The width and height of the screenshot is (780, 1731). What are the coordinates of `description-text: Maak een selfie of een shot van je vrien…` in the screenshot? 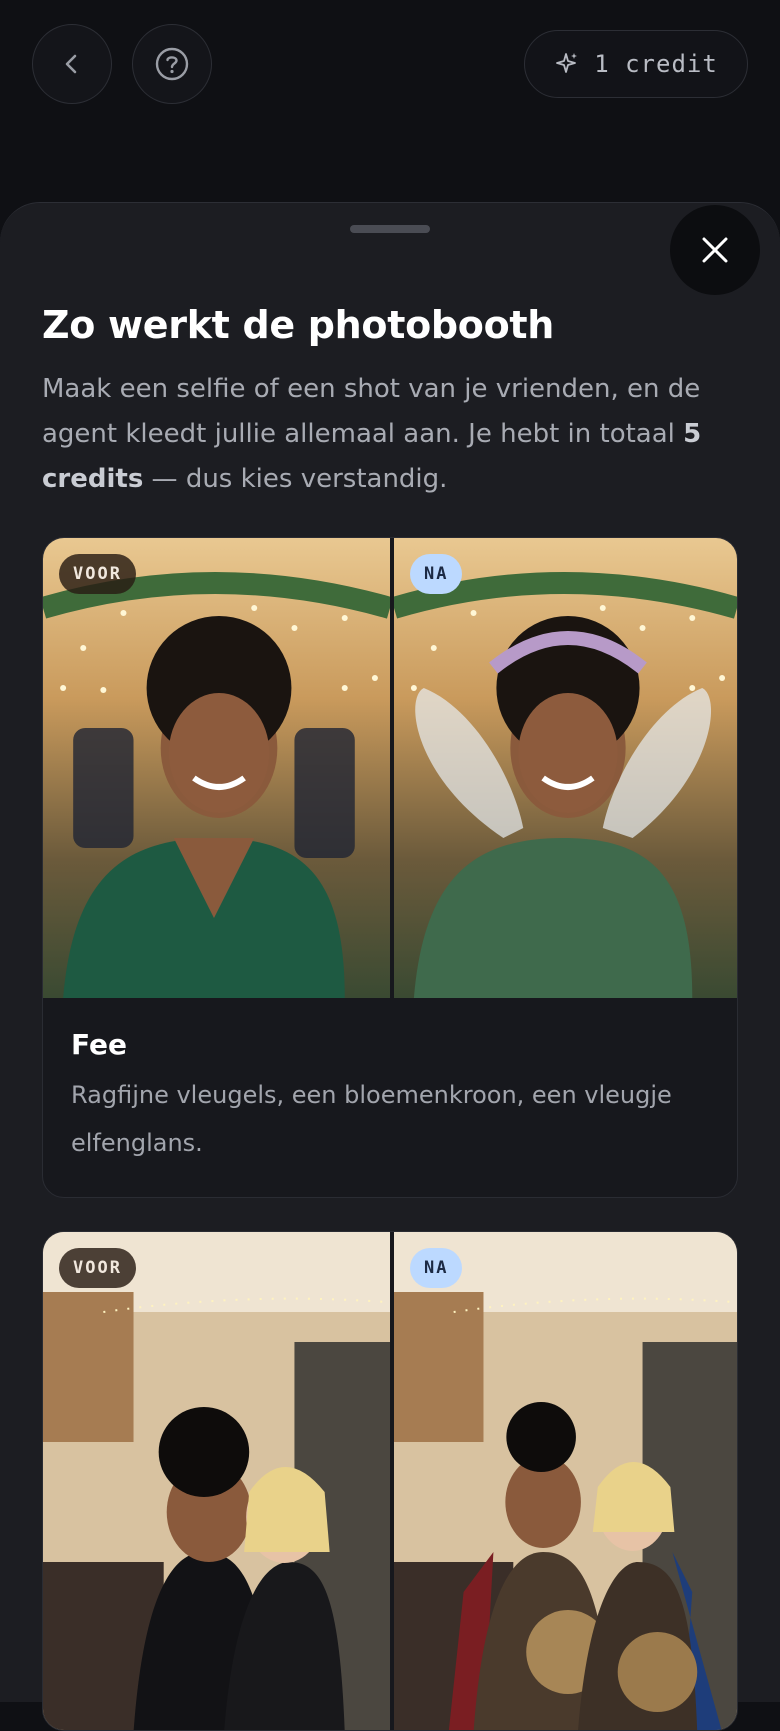 It's located at (371, 411).